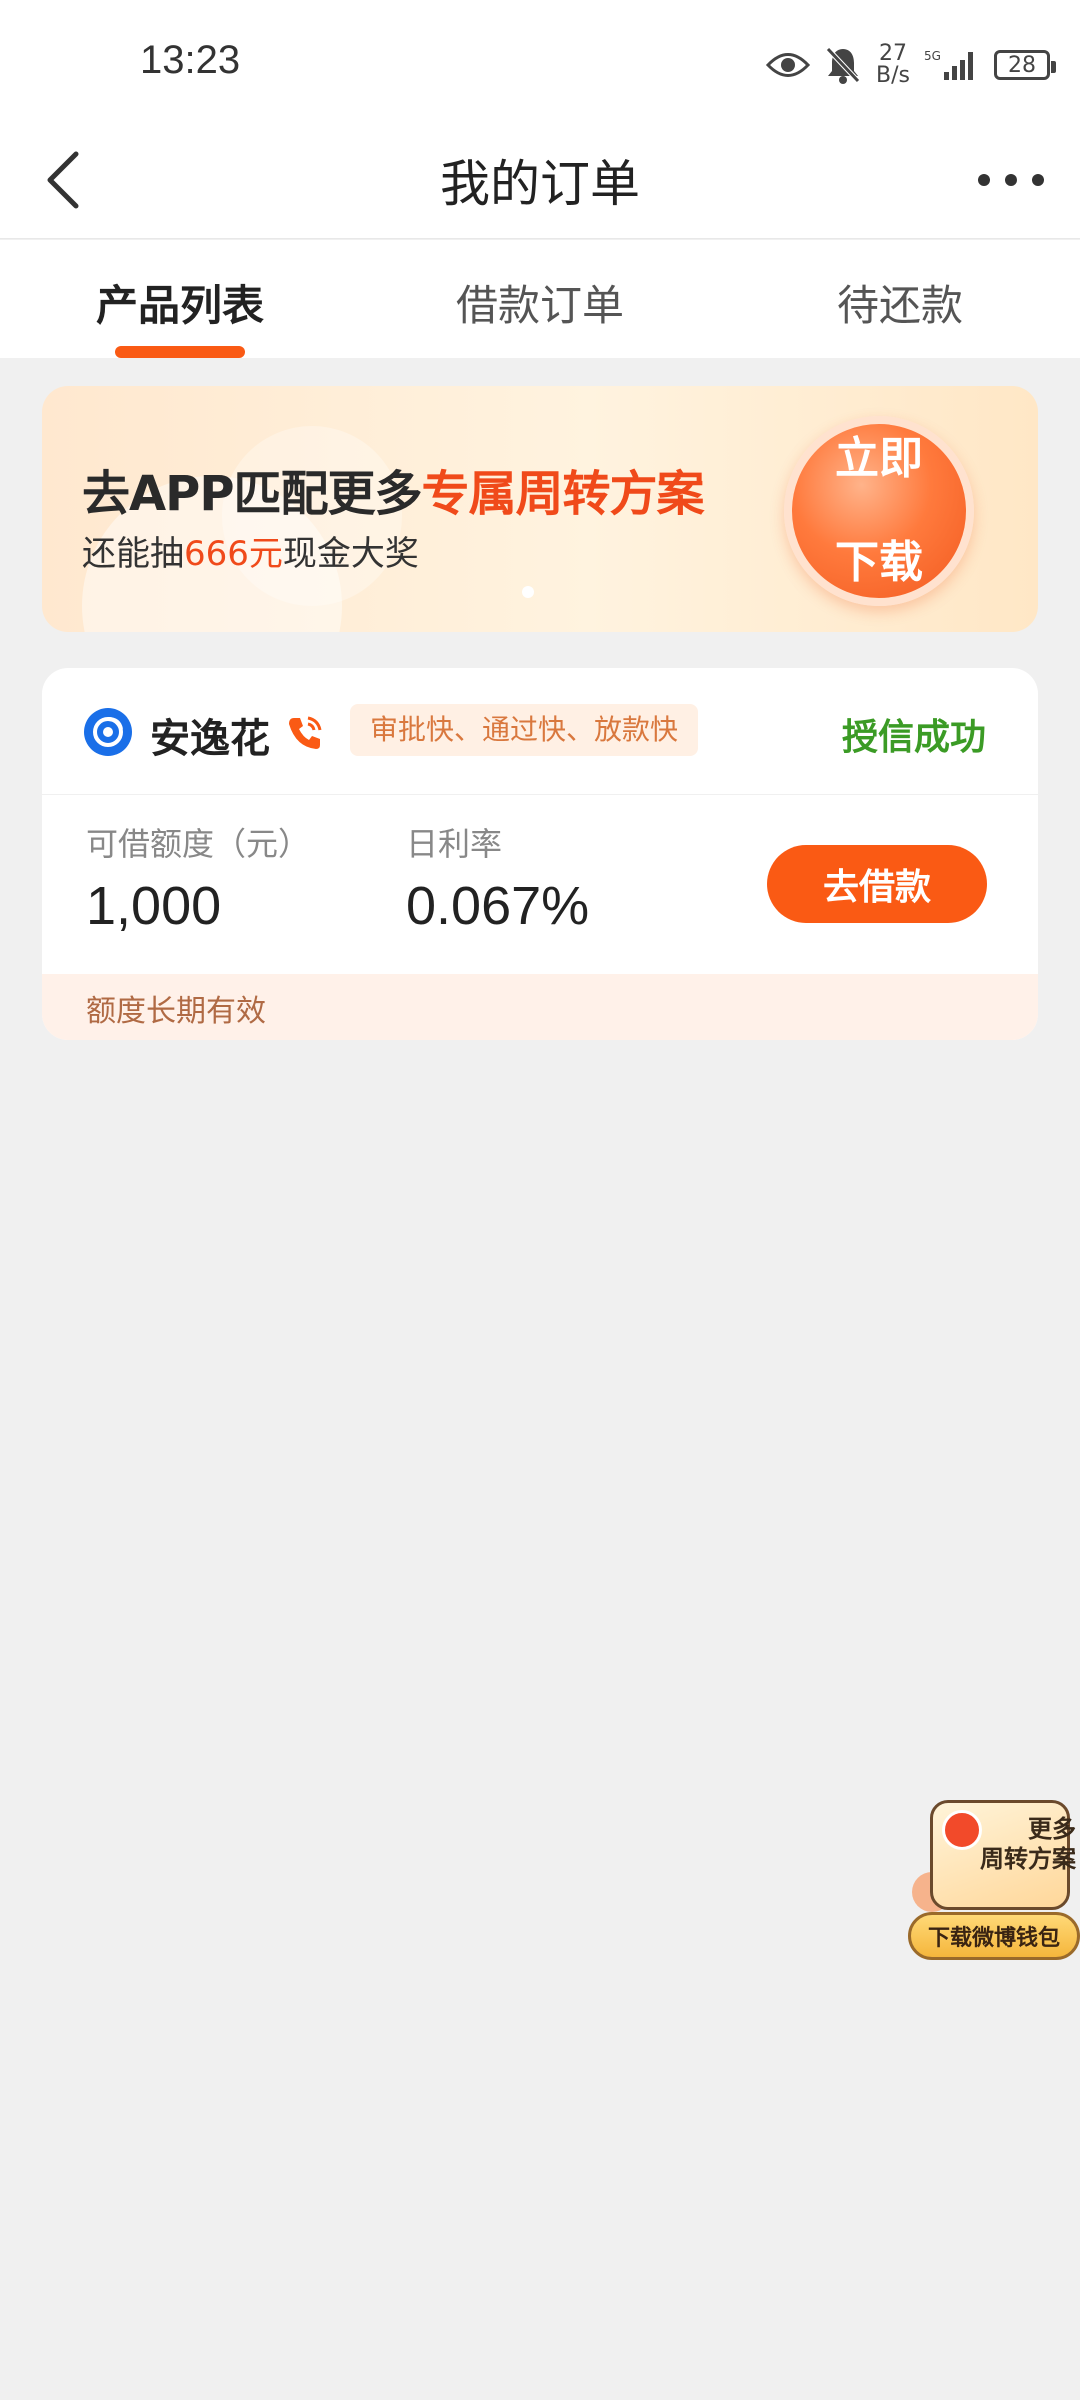  Describe the element at coordinates (893, 75) in the screenshot. I see `net-speed-unit: B/s` at that location.